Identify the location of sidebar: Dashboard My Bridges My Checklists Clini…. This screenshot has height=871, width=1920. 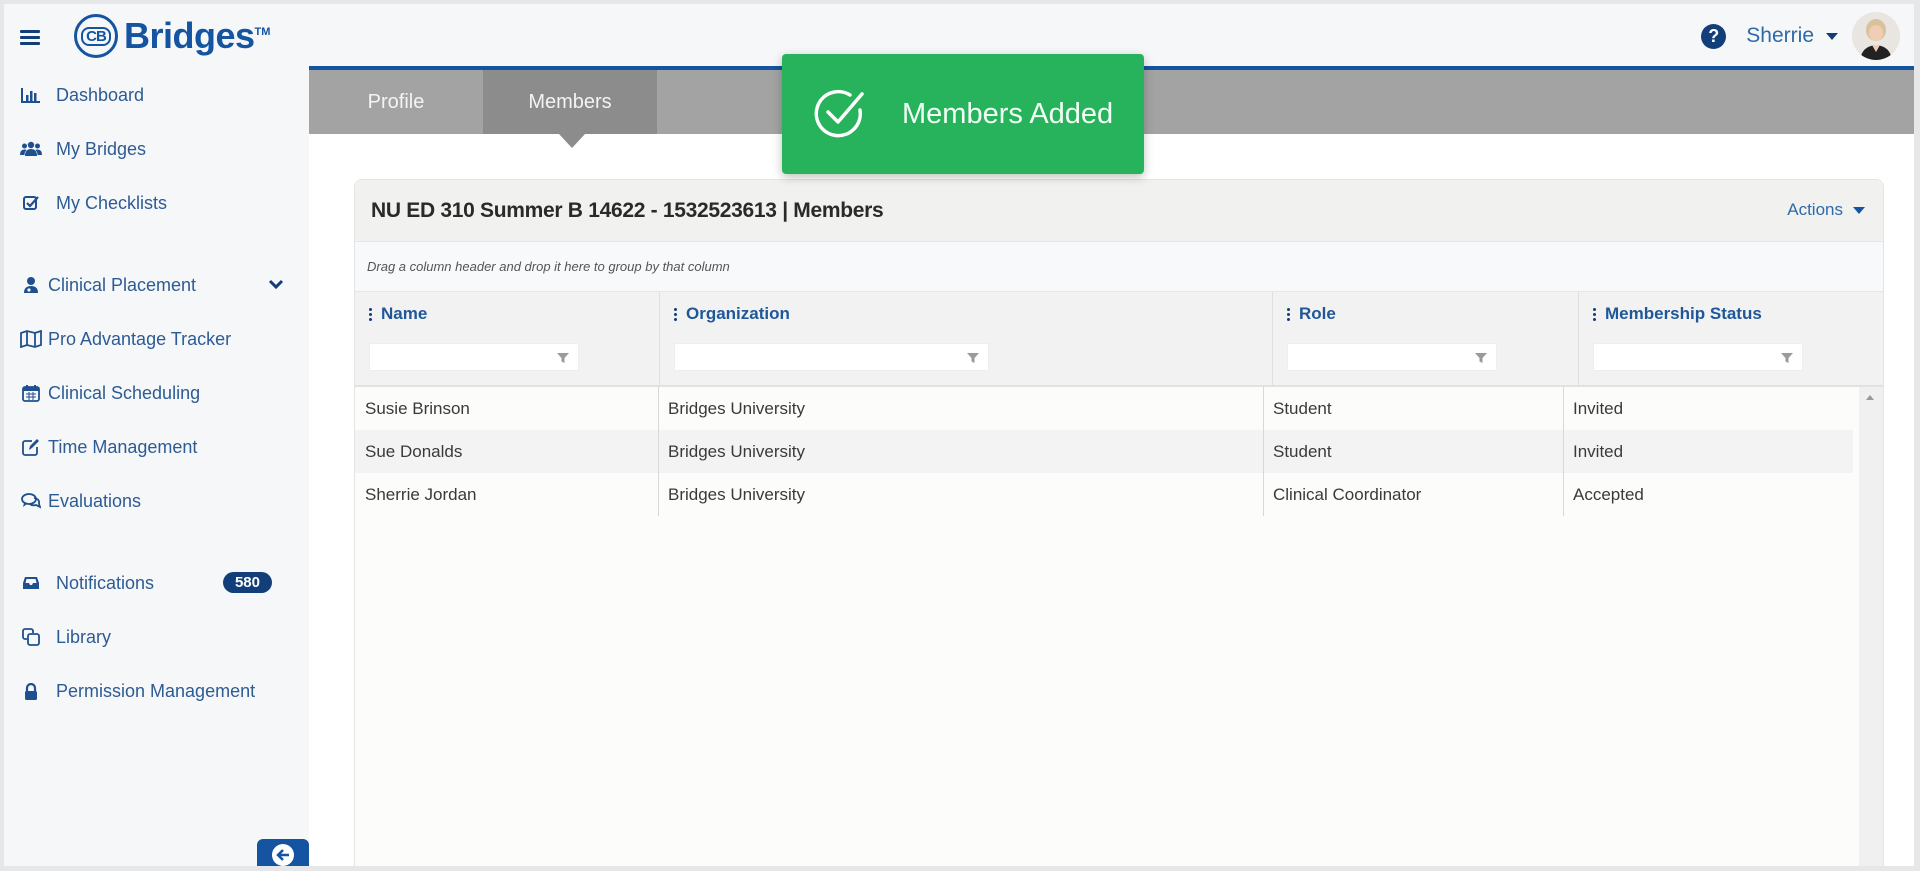
(156, 468).